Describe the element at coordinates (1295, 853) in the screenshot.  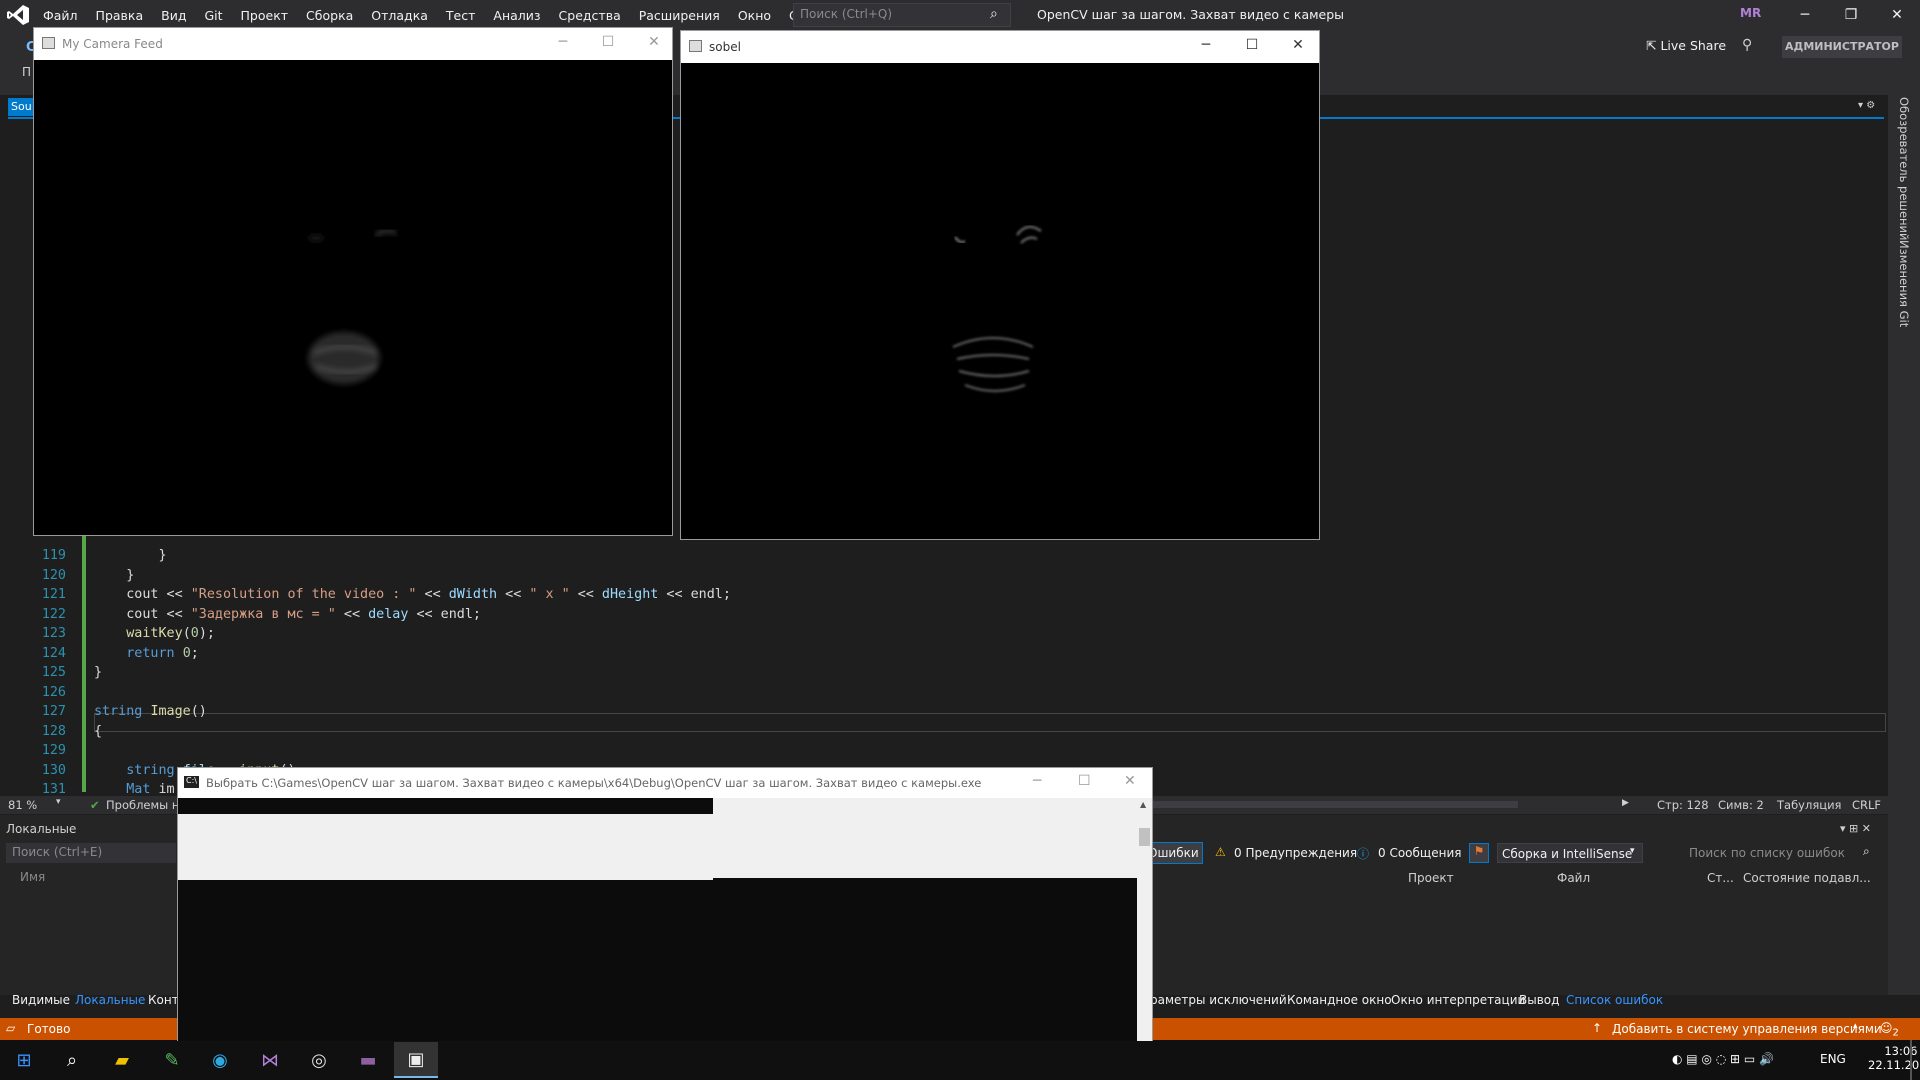
I see `warnings-filter: 0 Предупреждения` at that location.